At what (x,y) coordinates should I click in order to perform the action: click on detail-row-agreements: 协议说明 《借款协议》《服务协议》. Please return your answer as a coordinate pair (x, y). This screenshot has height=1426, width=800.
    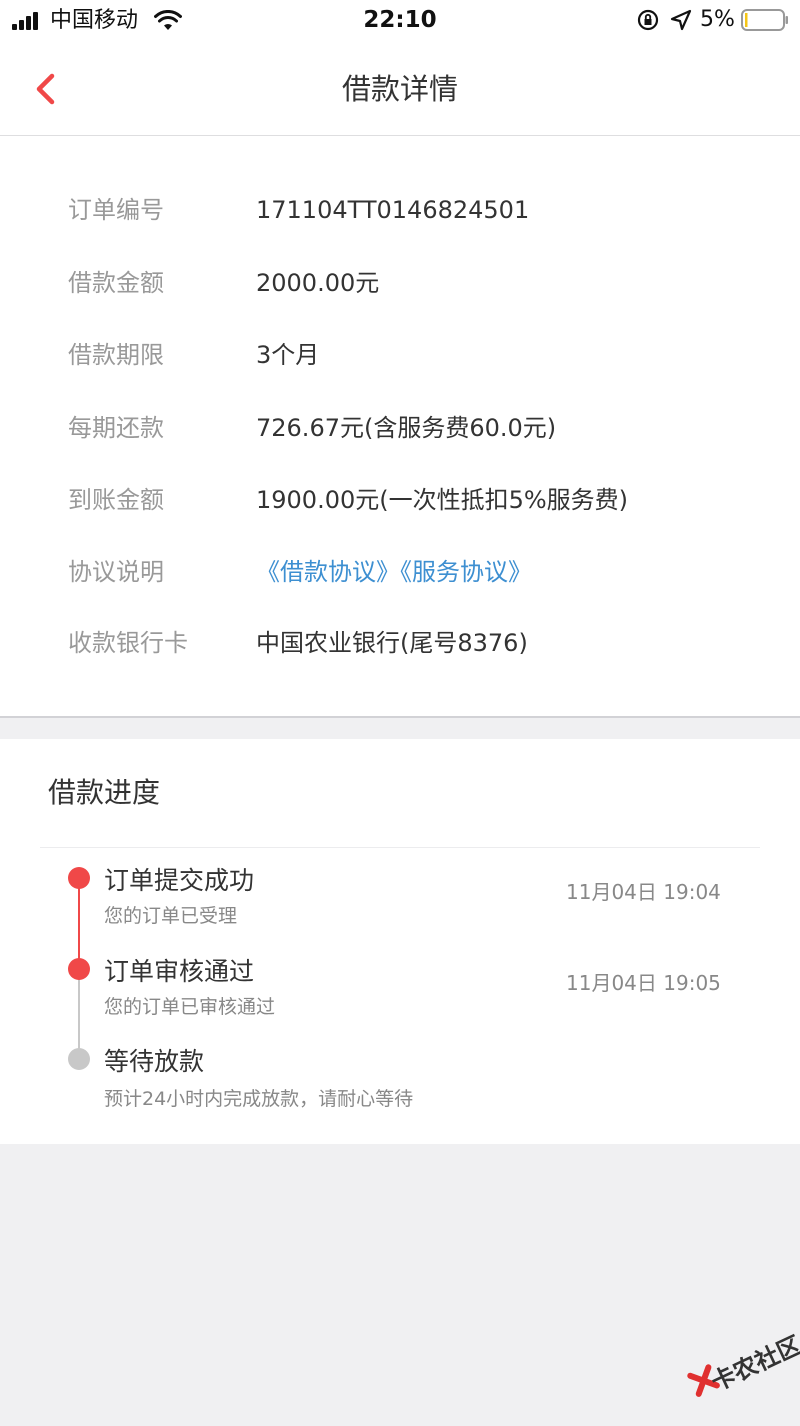
    Looking at the image, I should click on (400, 572).